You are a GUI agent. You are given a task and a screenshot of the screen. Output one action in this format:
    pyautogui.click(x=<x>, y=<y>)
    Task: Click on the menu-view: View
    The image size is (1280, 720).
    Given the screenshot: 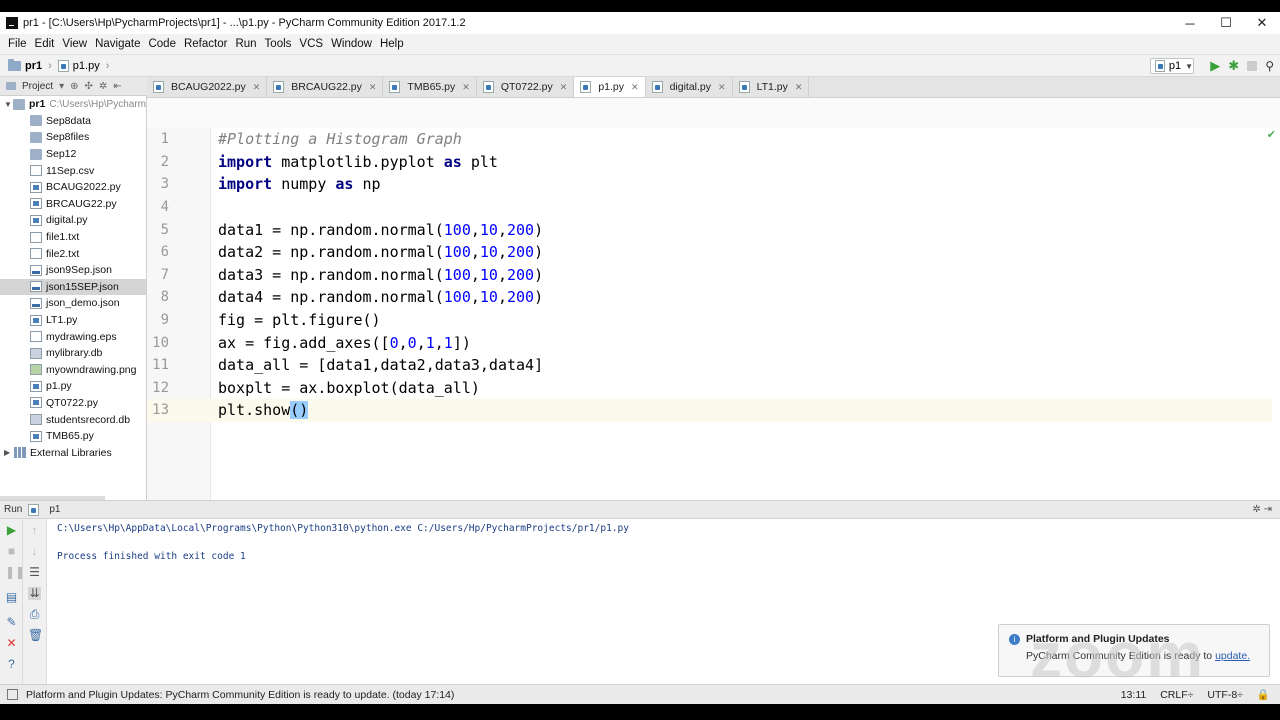 What is the action you would take?
    pyautogui.click(x=74, y=44)
    